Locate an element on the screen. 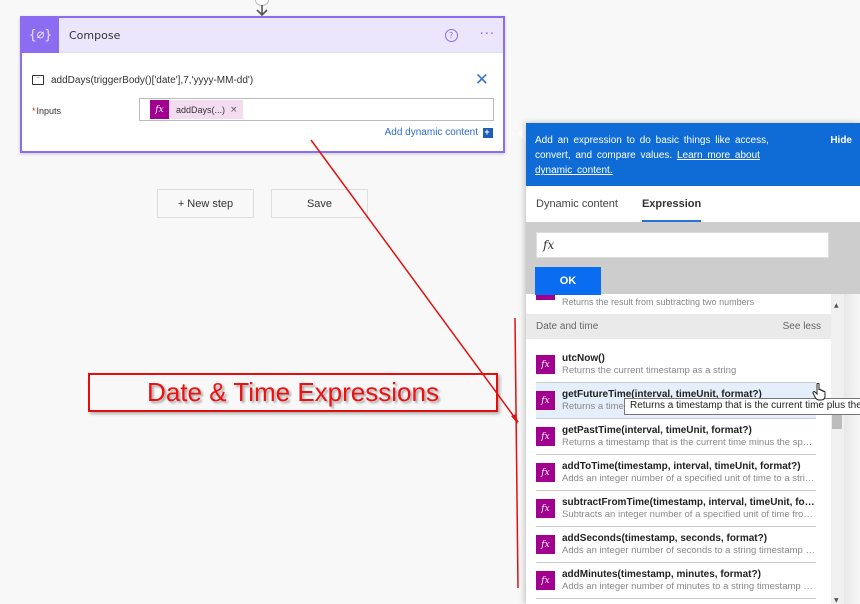  list-scrollbar: ▲ ▼ is located at coordinates (837, 449).